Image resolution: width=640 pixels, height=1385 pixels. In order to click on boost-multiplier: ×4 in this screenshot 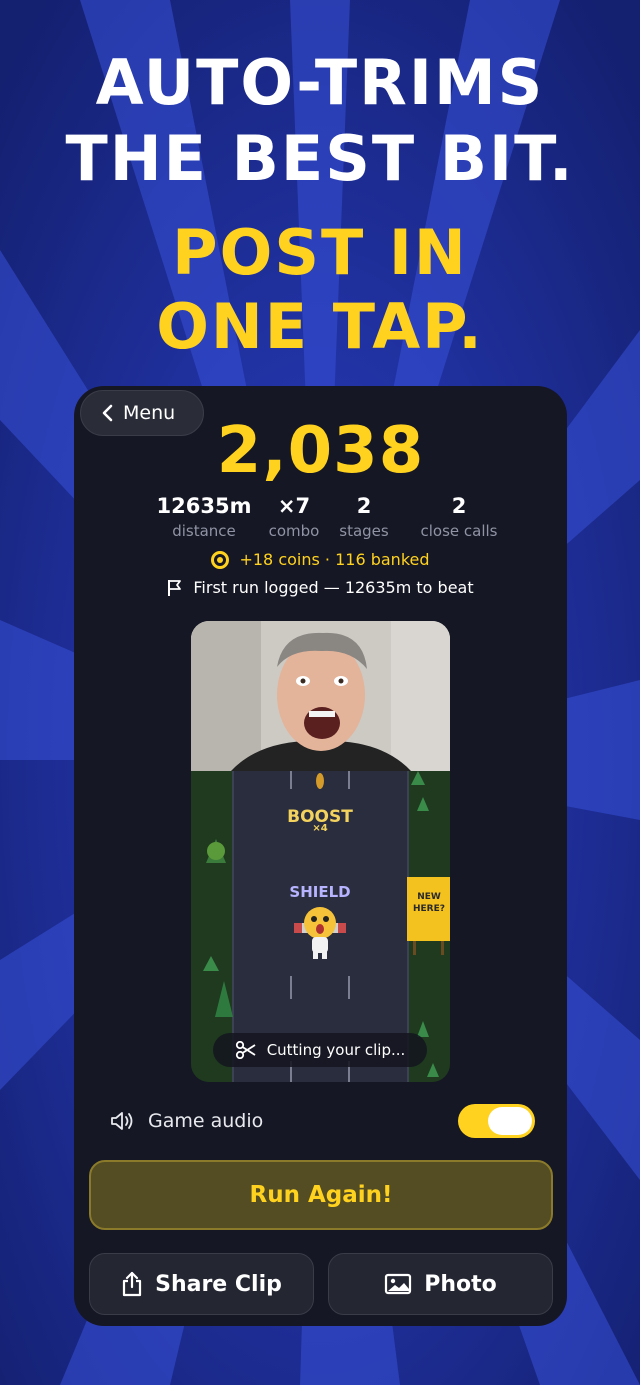, I will do `click(319, 828)`.